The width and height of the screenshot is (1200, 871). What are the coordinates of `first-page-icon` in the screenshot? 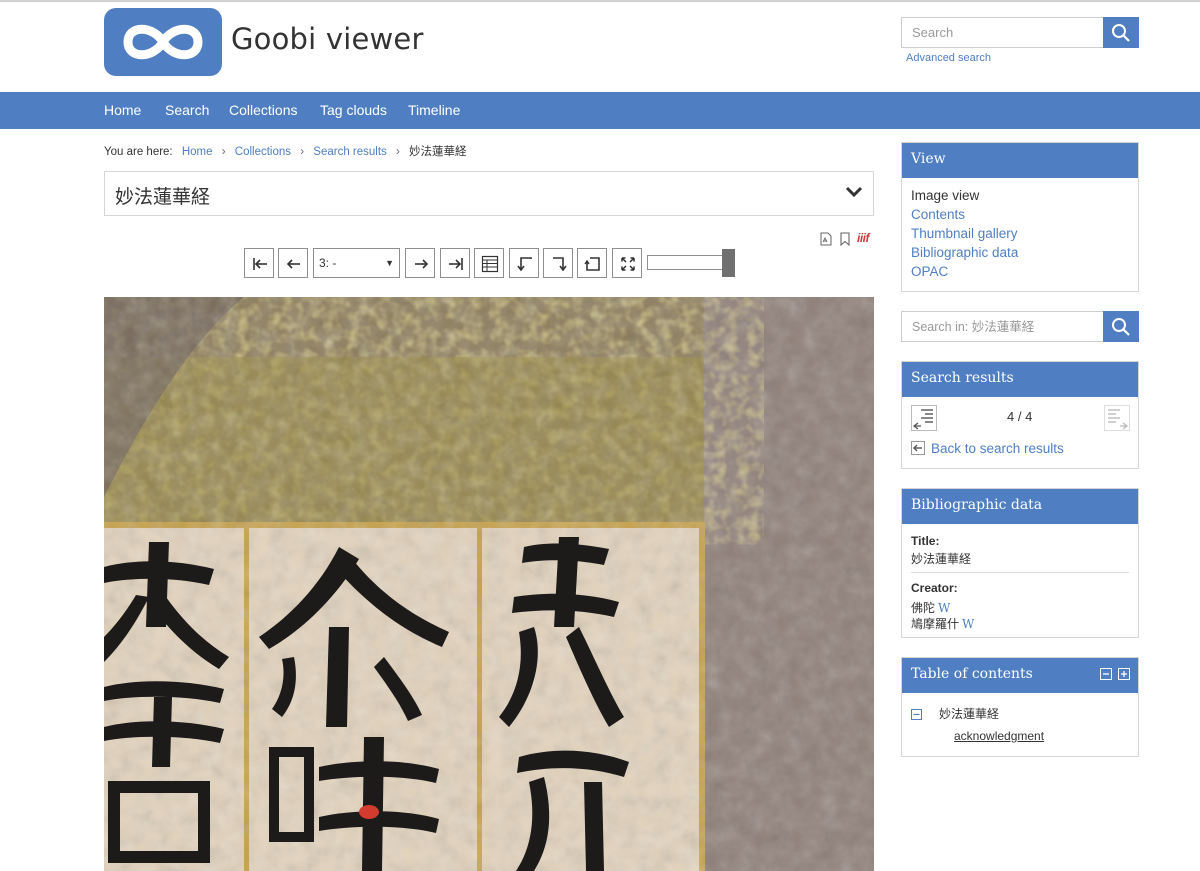 It's located at (260, 264).